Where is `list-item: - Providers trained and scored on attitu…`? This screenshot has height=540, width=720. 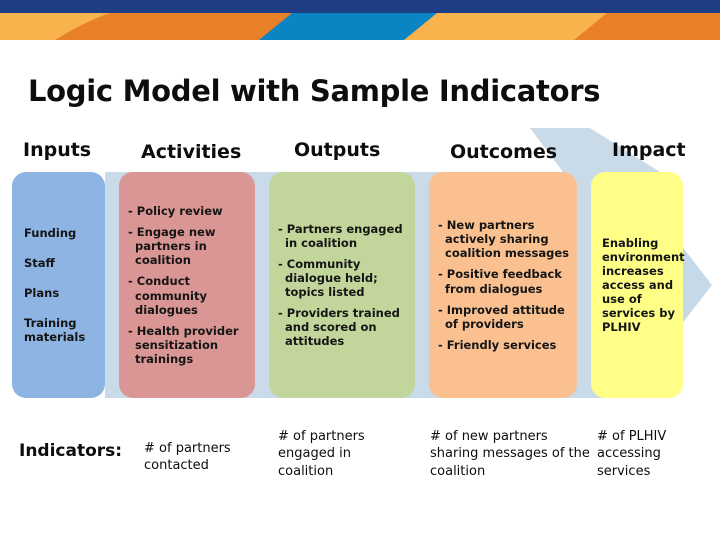 list-item: - Providers trained and scored on attitu… is located at coordinates (339, 327).